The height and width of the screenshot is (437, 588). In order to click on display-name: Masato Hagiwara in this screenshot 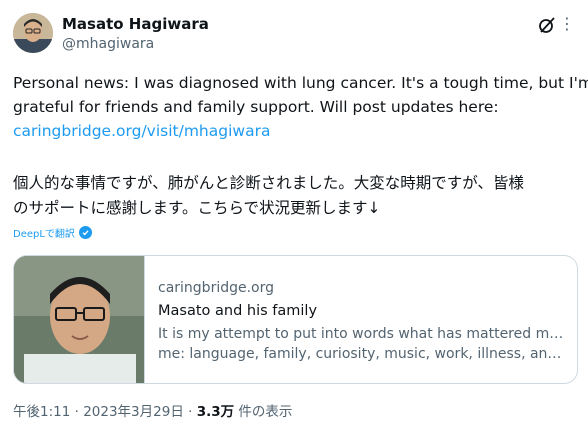, I will do `click(135, 24)`.